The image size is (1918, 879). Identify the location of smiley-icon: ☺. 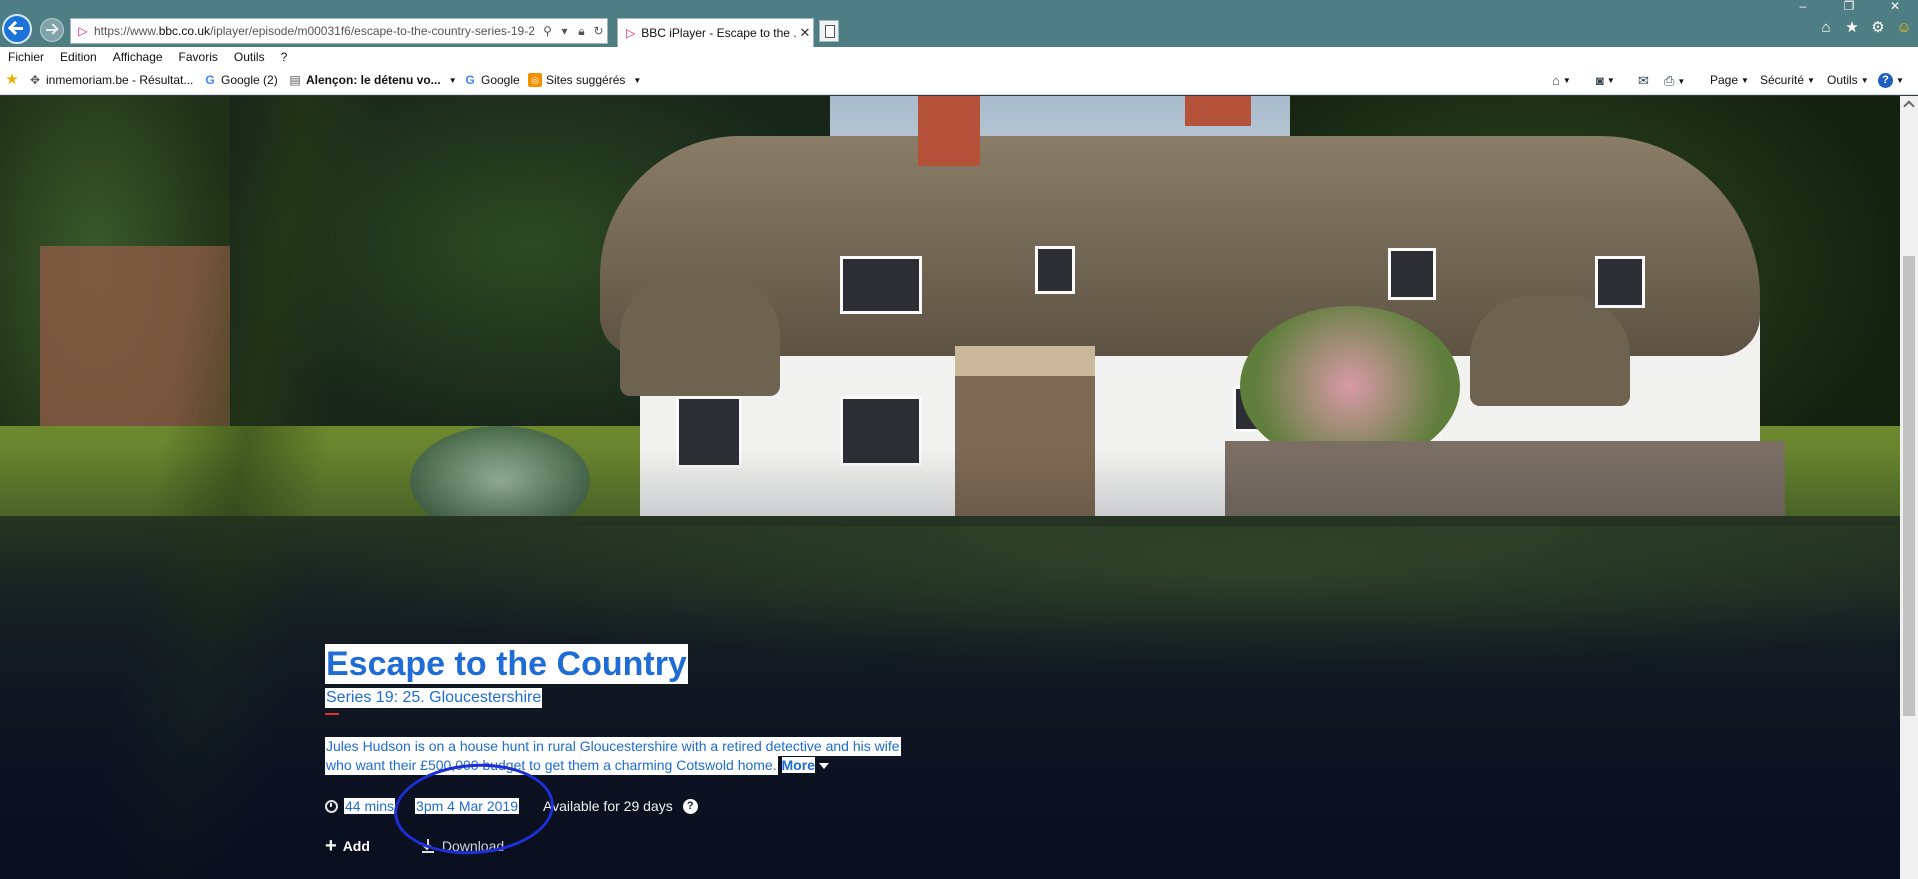
(1904, 28).